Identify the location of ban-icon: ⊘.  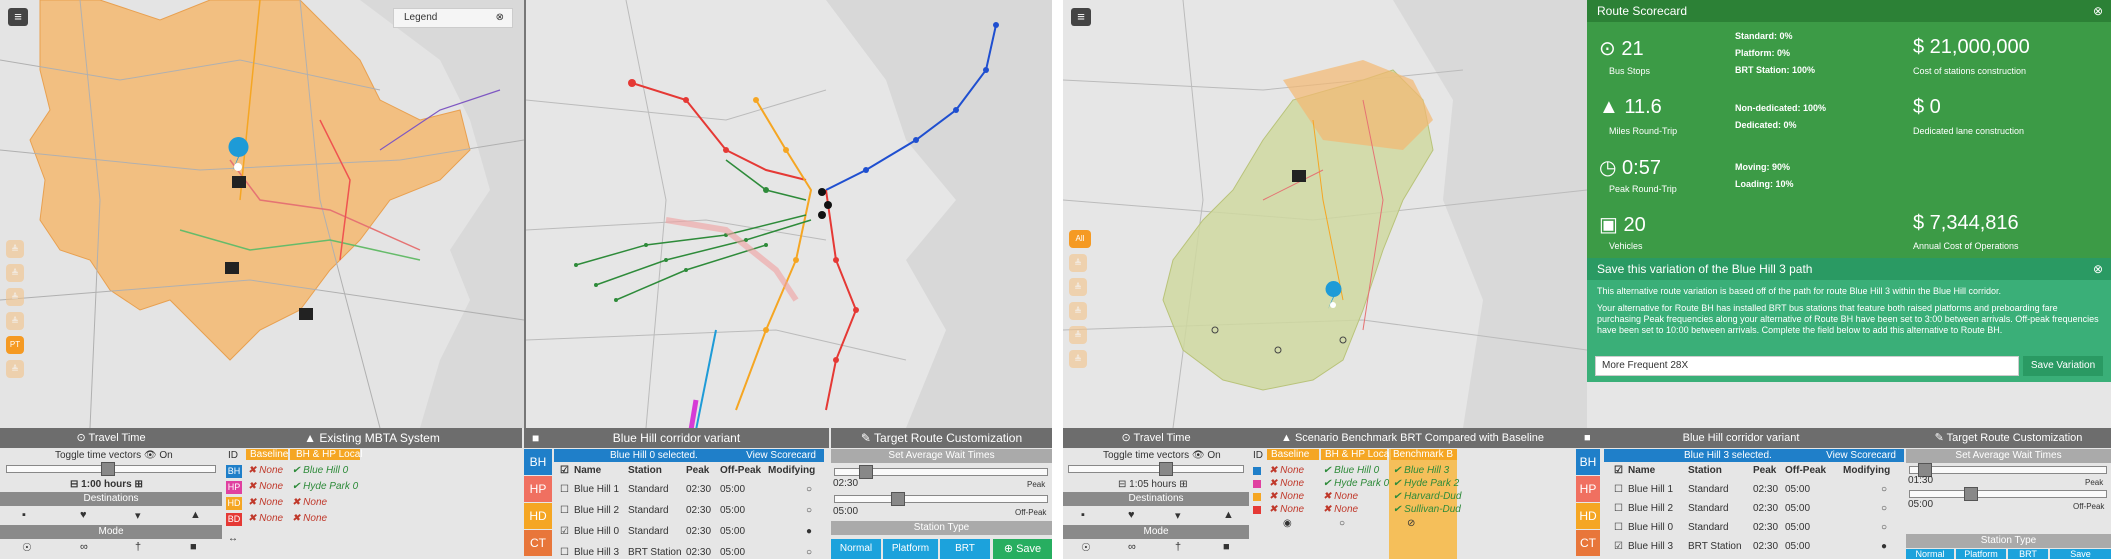
(1411, 523).